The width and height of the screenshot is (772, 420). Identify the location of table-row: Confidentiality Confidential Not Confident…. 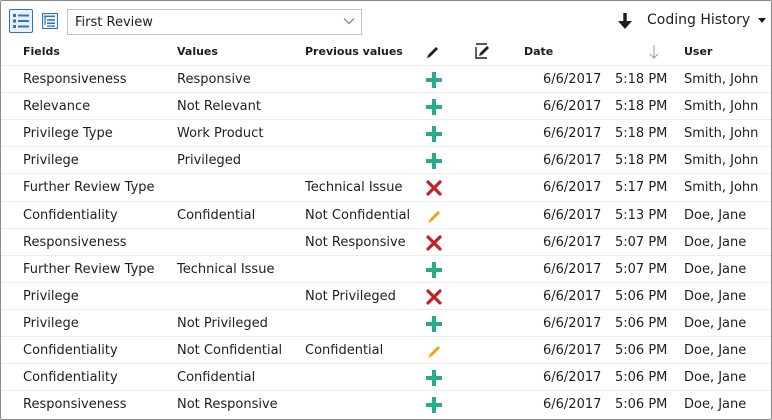
(386, 214).